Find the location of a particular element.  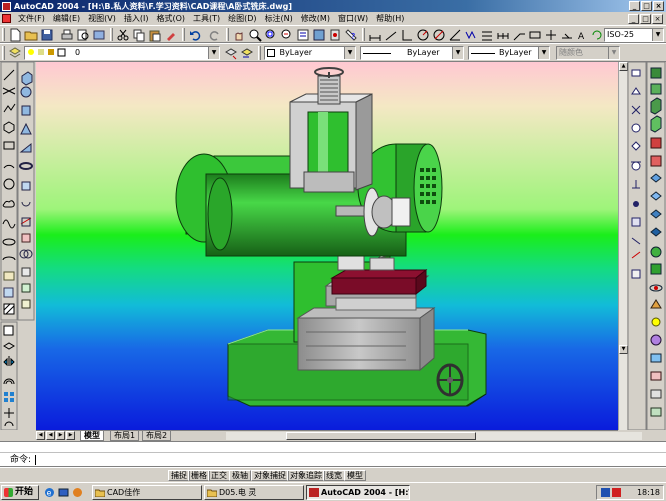

view-top-icon is located at coordinates (656, 73).